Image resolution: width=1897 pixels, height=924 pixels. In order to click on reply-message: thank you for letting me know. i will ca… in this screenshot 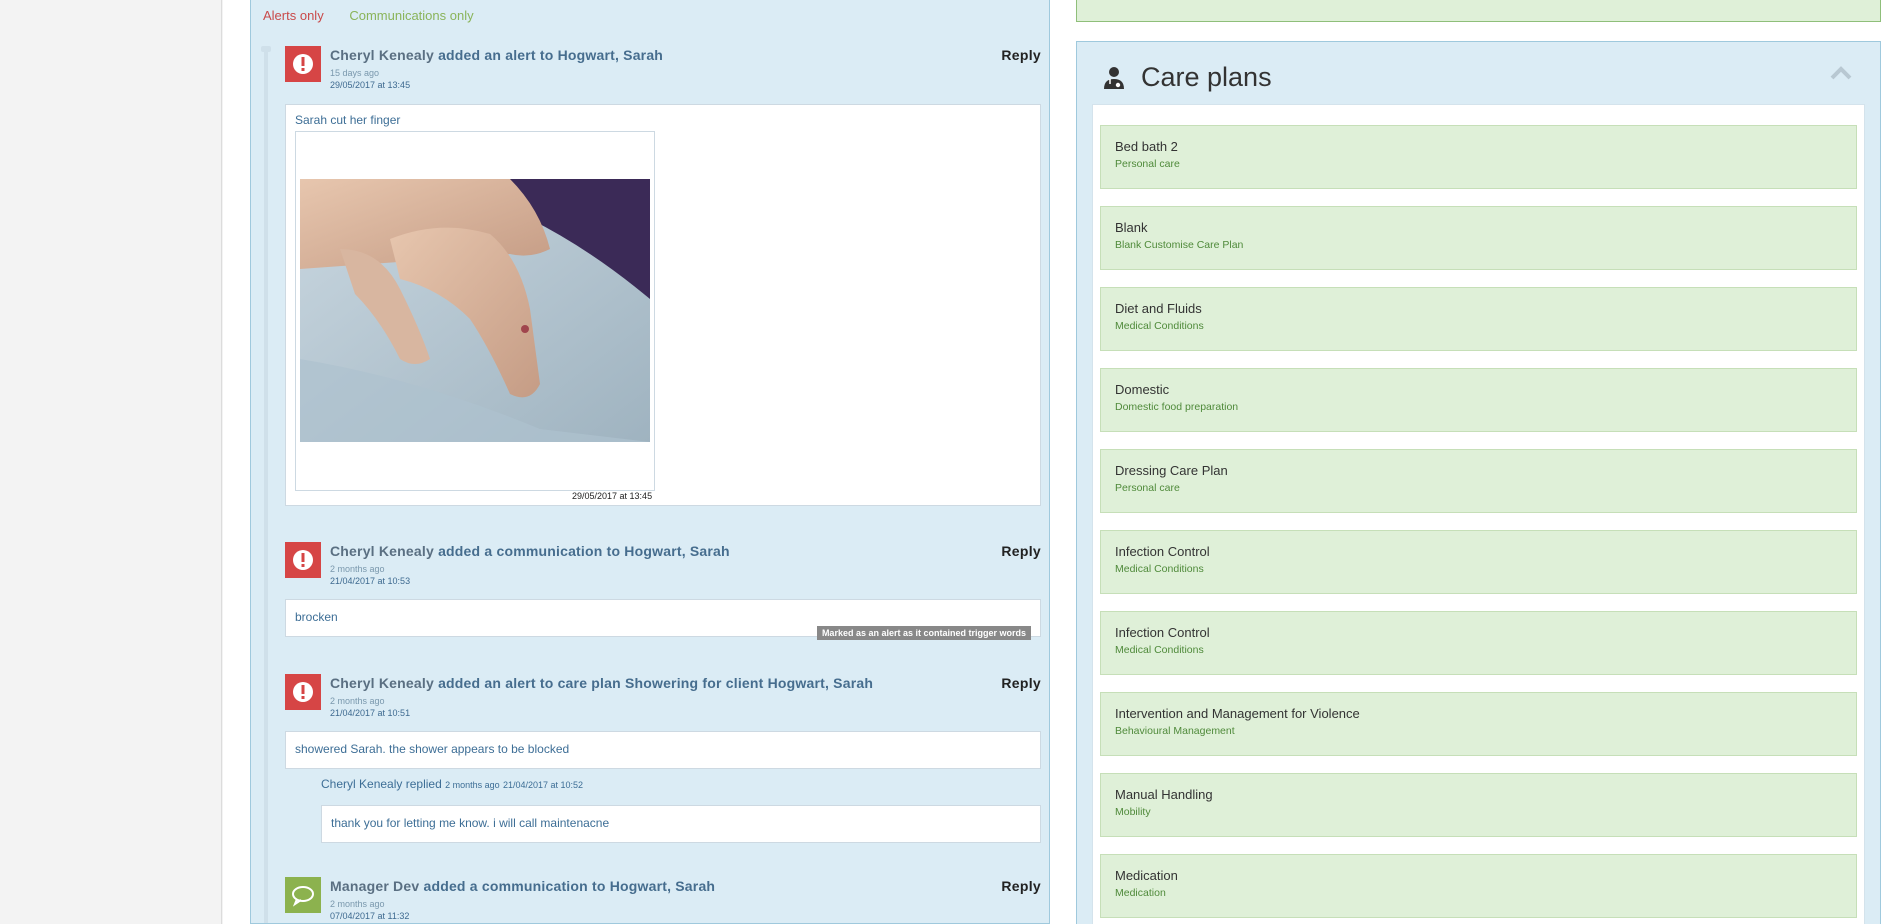, I will do `click(470, 823)`.